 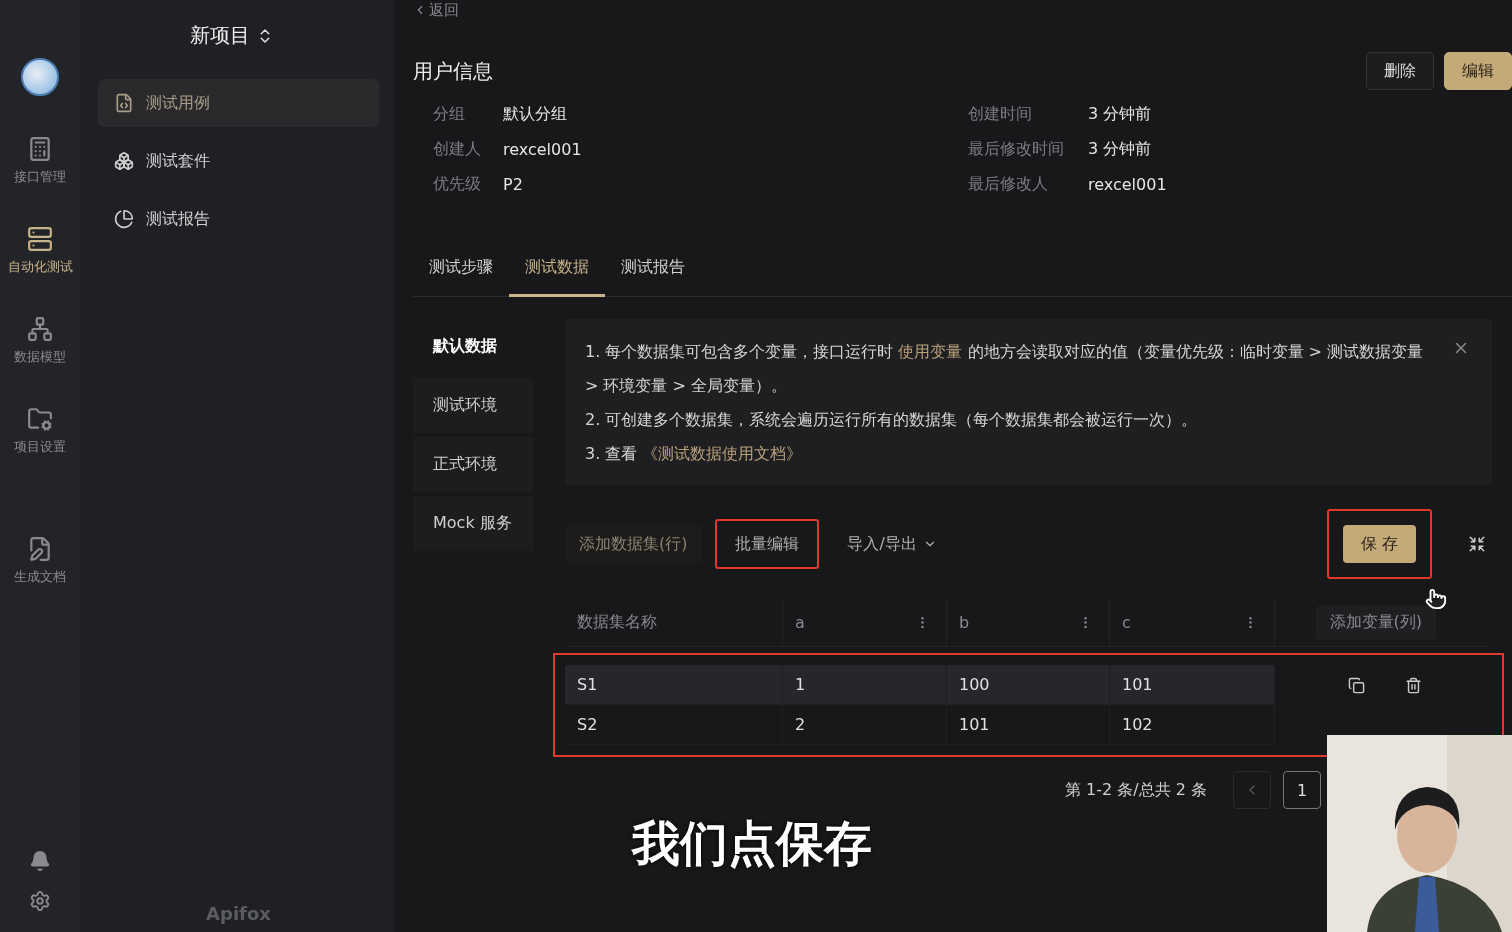 What do you see at coordinates (964, 622) in the screenshot?
I see `column-header: b` at bounding box center [964, 622].